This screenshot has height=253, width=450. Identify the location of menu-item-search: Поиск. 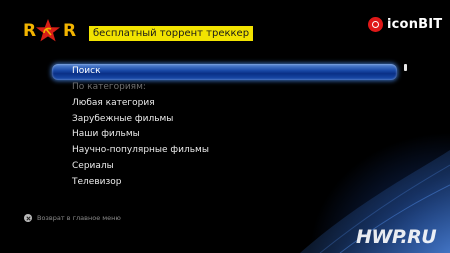
(224, 72).